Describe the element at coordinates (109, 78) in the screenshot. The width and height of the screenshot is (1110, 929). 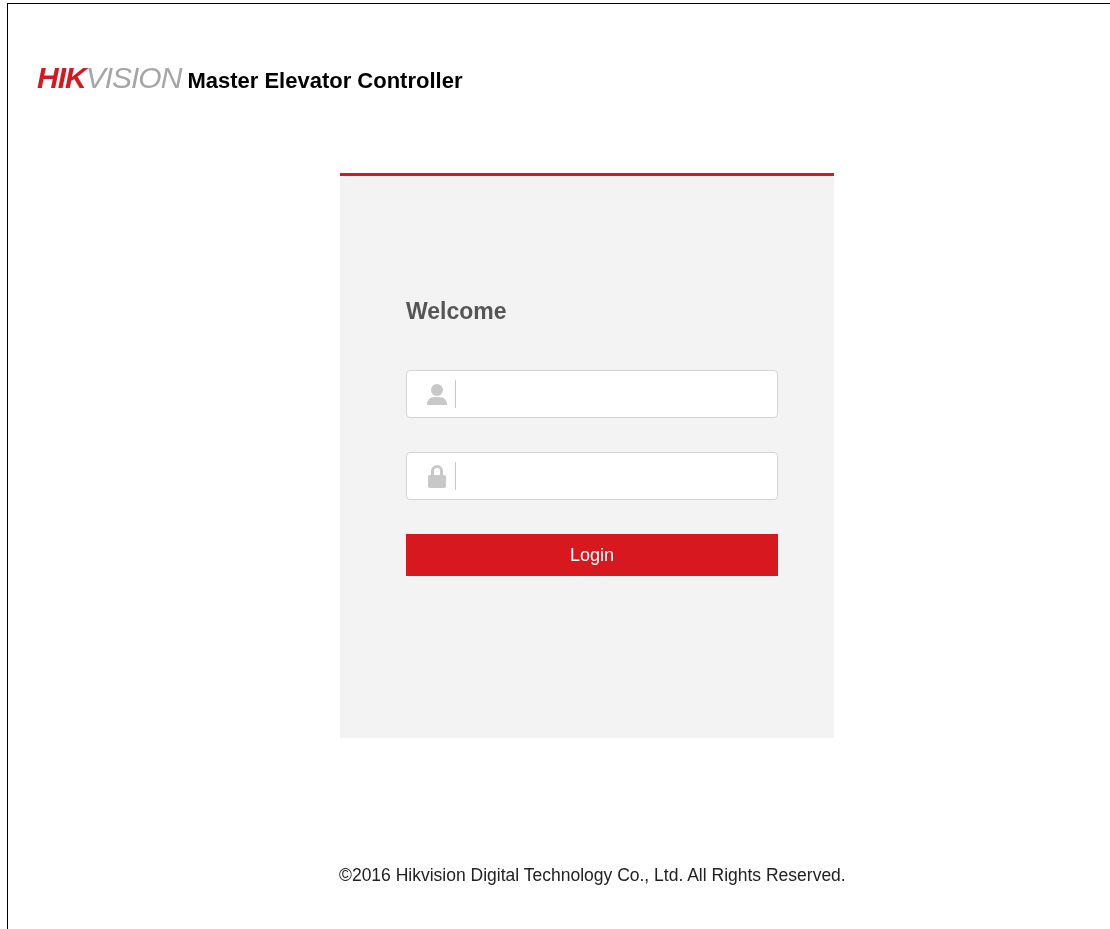
I see `logo: HIKVISION` at that location.